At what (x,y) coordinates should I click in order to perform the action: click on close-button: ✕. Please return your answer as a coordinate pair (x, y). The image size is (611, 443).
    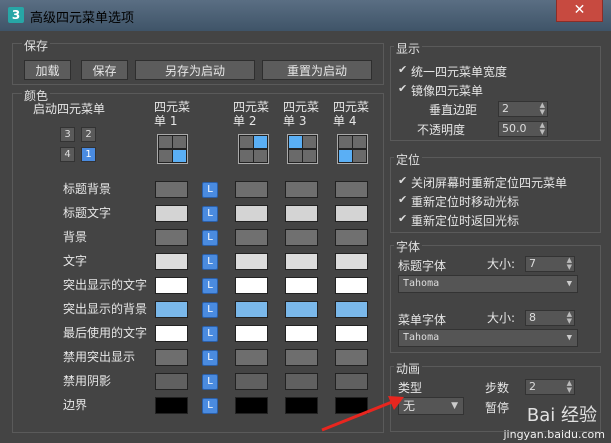
    Looking at the image, I should click on (579, 11).